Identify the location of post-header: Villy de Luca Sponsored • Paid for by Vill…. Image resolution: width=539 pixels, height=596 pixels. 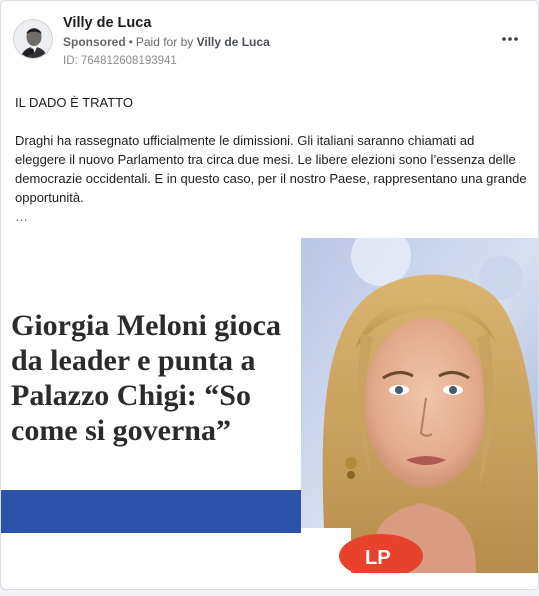
(269, 41).